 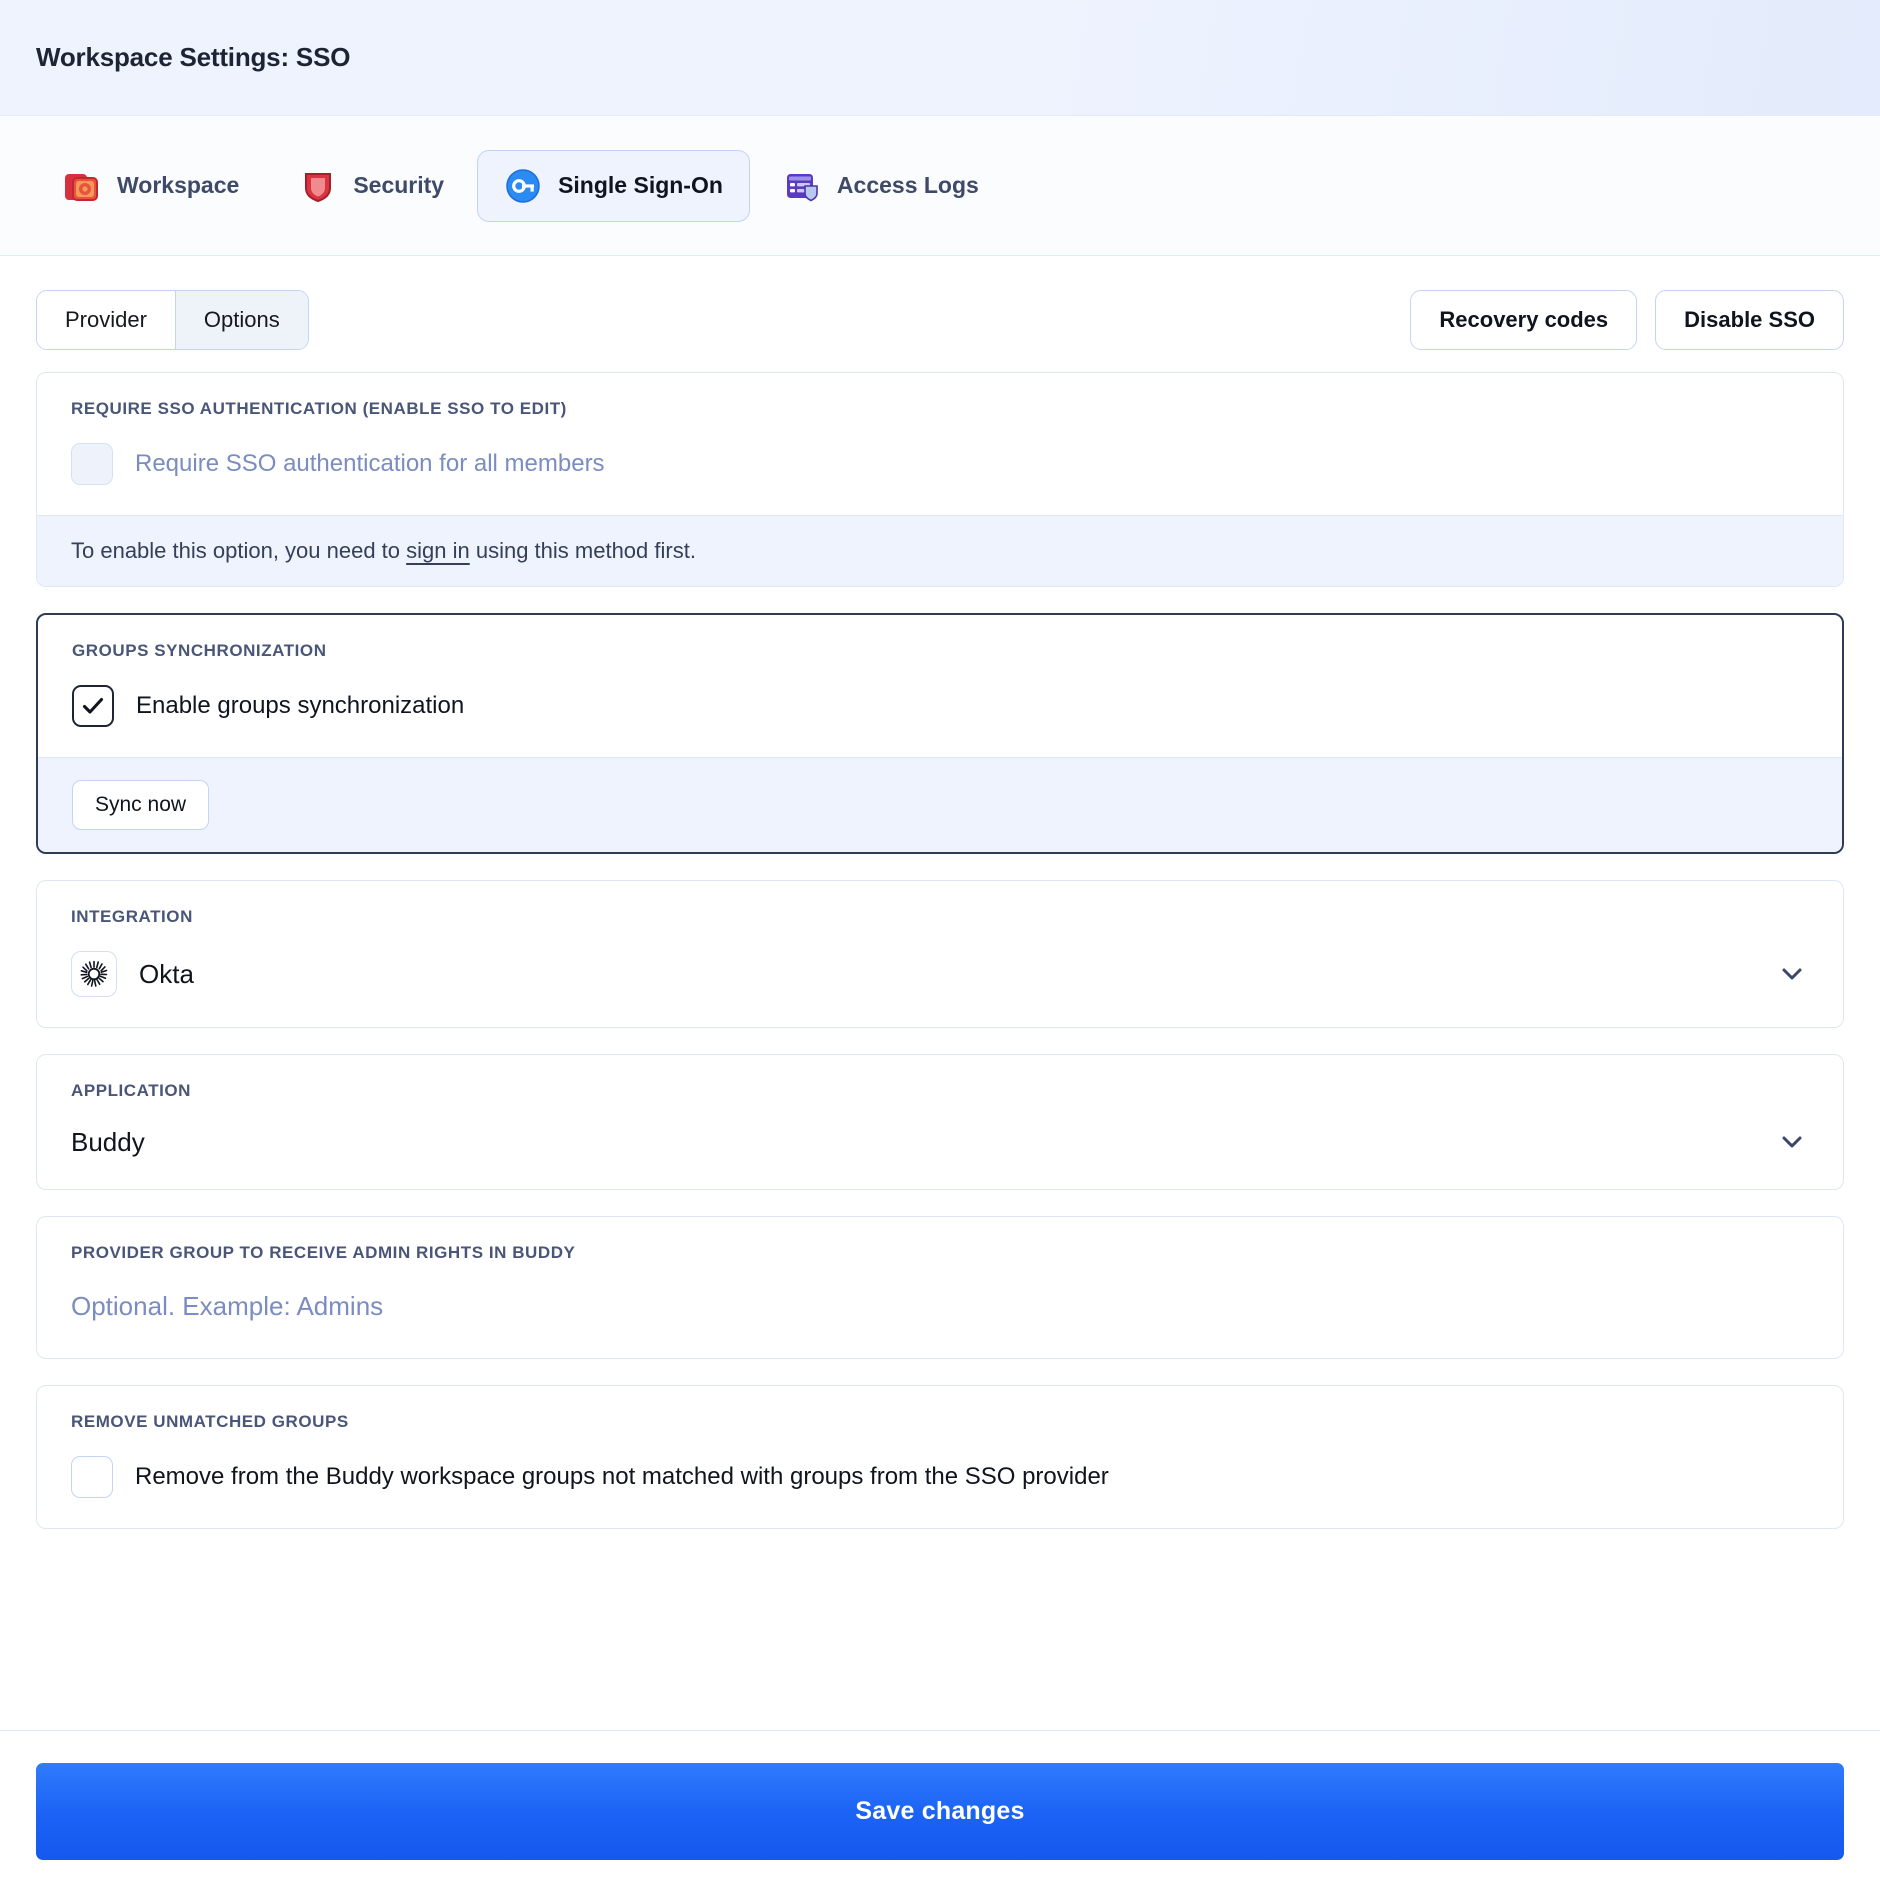 I want to click on require-sso-checkbox, so click(x=92, y=464).